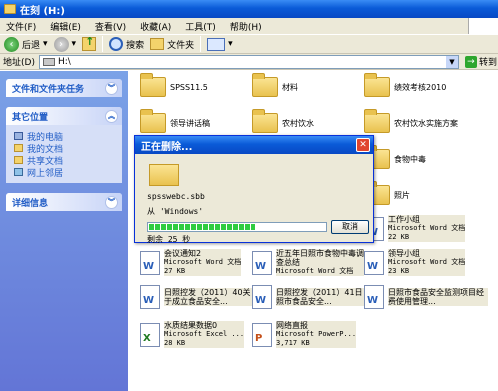  What do you see at coordinates (202, 227) in the screenshot?
I see `progress-fill` at bounding box center [202, 227].